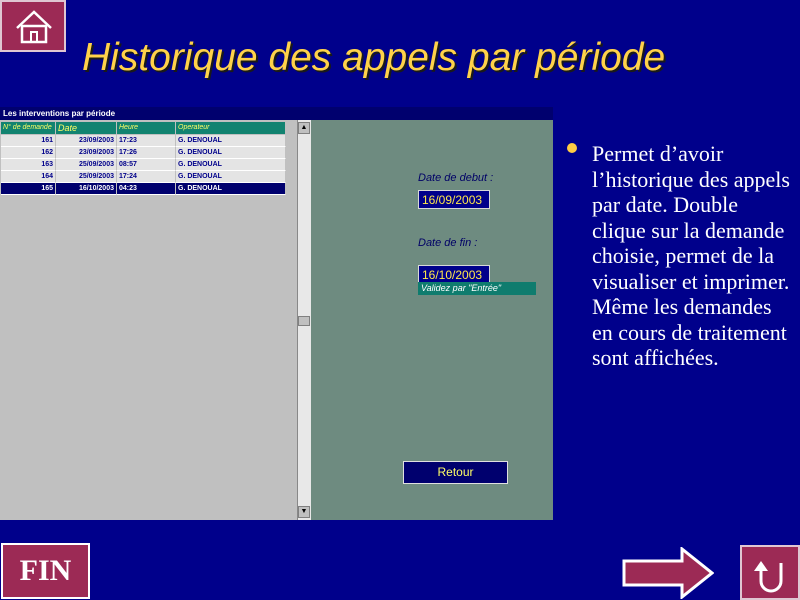 The image size is (800, 600). I want to click on return-button, so click(770, 572).